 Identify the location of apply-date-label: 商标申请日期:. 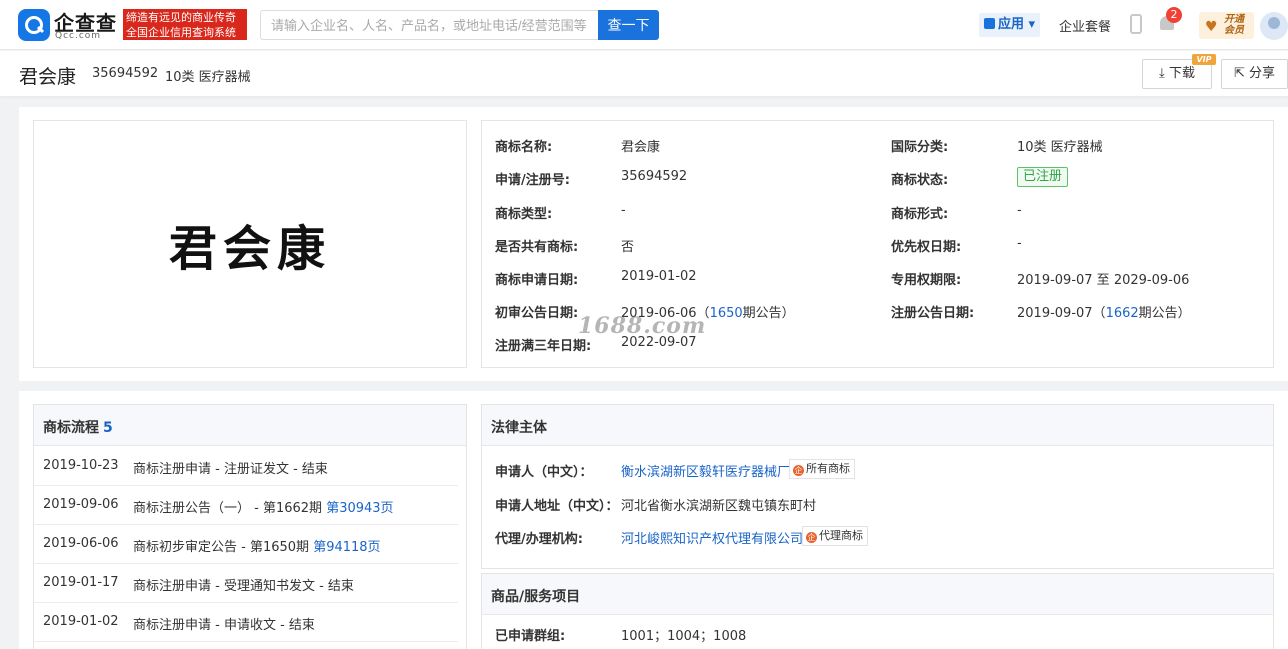
(537, 280).